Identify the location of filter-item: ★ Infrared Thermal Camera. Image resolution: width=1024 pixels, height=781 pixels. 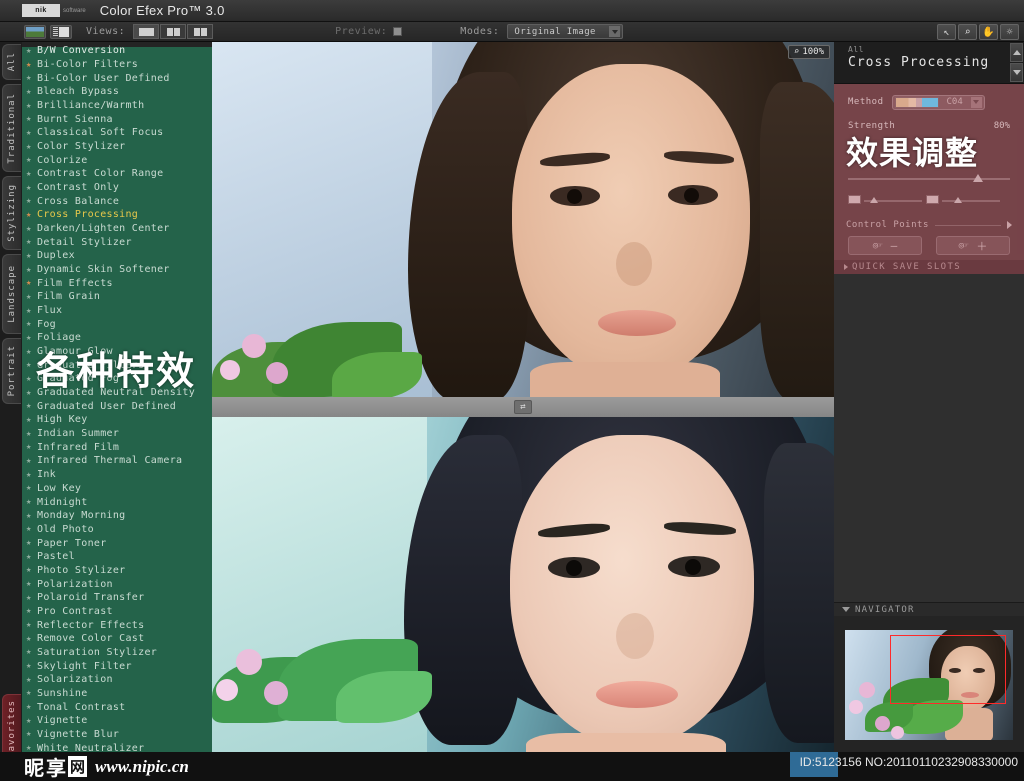
(117, 461).